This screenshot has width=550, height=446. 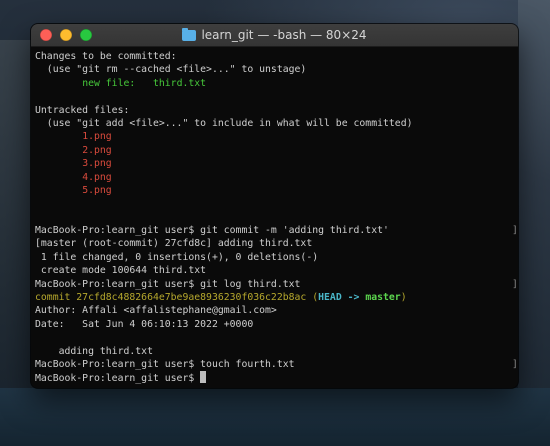 What do you see at coordinates (82, 110) in the screenshot?
I see `untracked-header: Untracked files:` at bounding box center [82, 110].